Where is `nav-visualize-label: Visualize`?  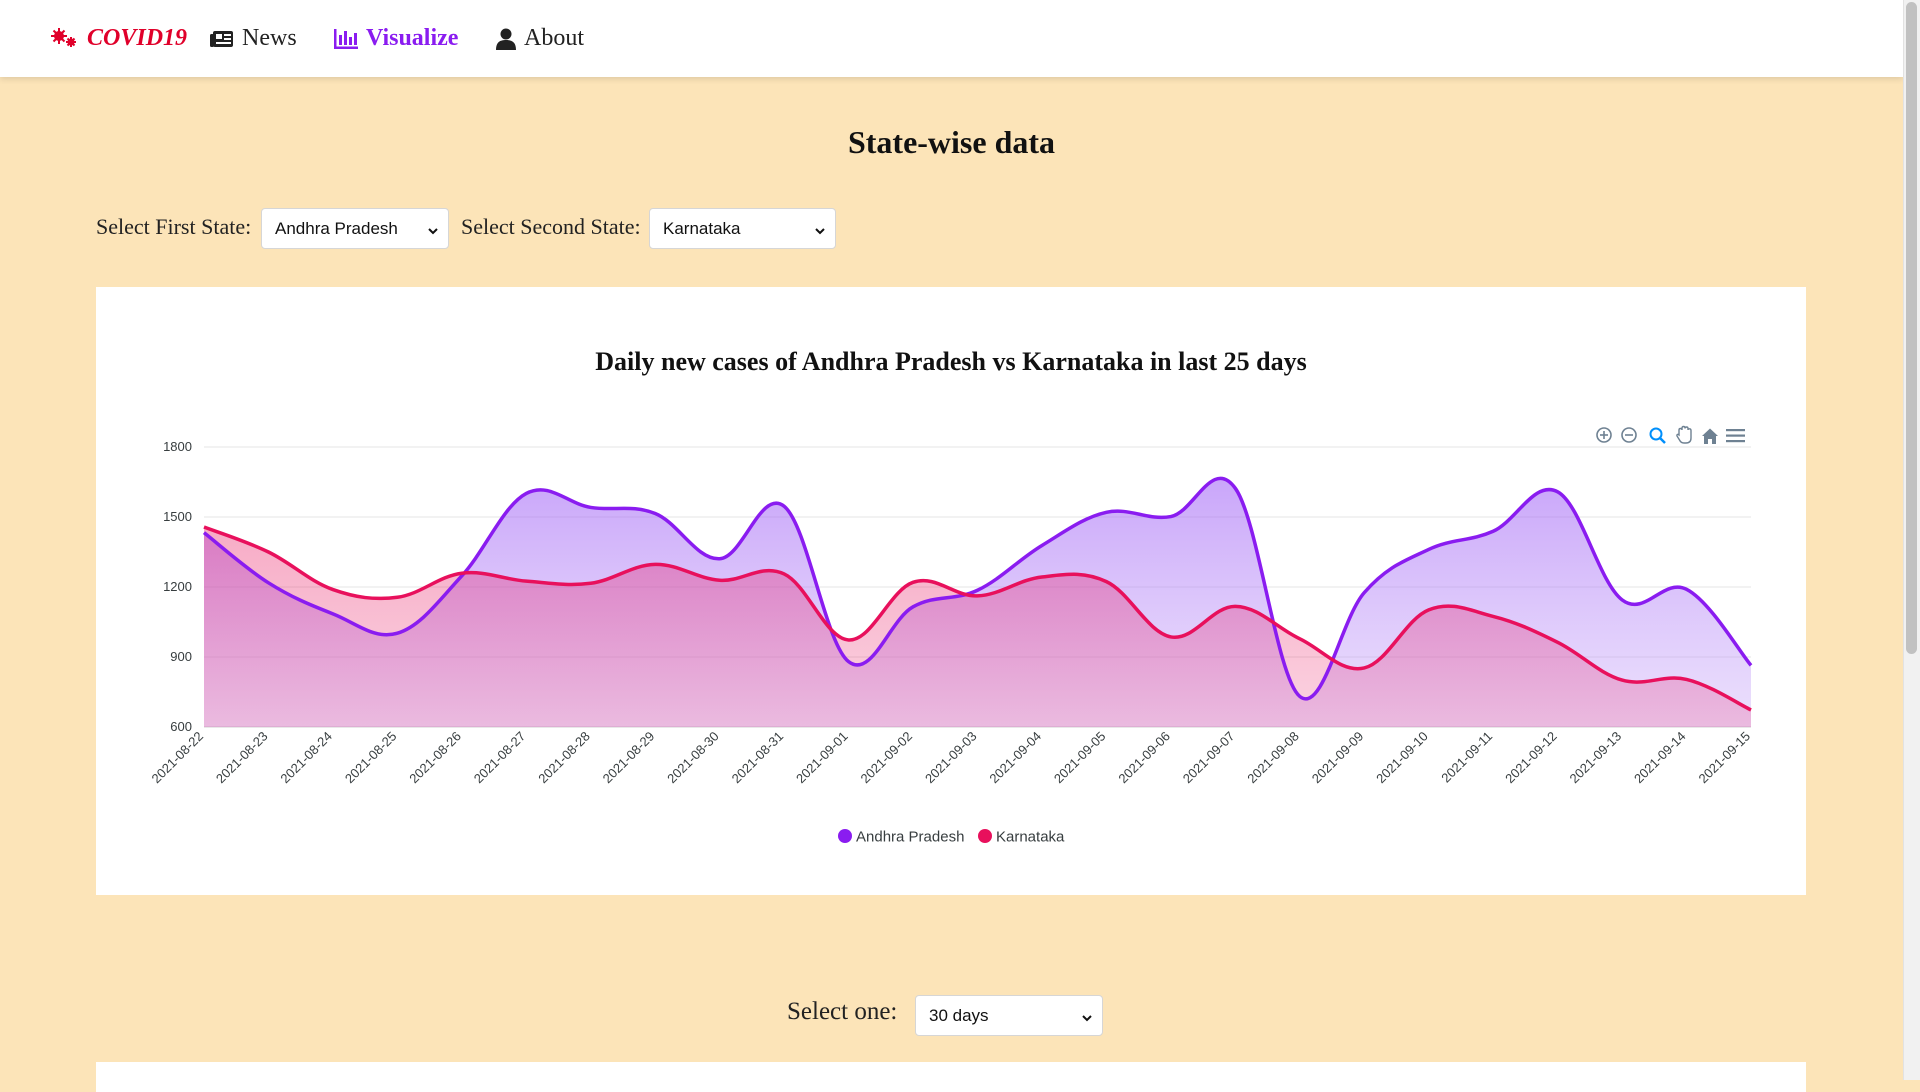
nav-visualize-label: Visualize is located at coordinates (412, 38).